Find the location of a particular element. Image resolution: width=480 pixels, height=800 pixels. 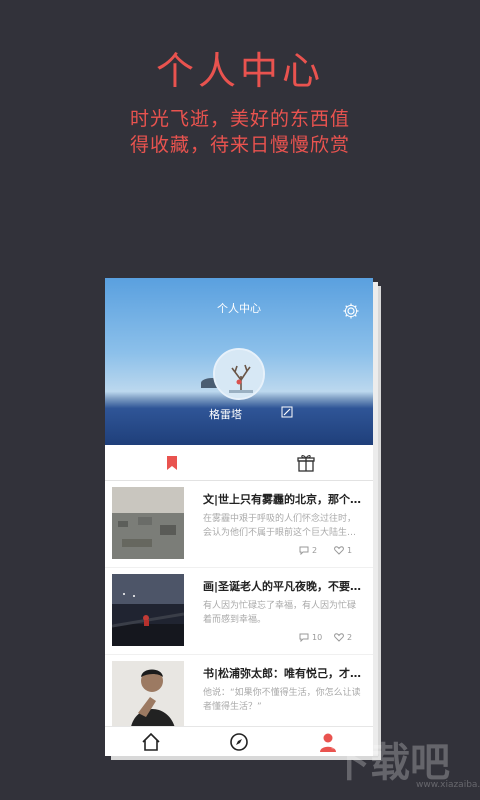

comment-count: 2 is located at coordinates (308, 550).